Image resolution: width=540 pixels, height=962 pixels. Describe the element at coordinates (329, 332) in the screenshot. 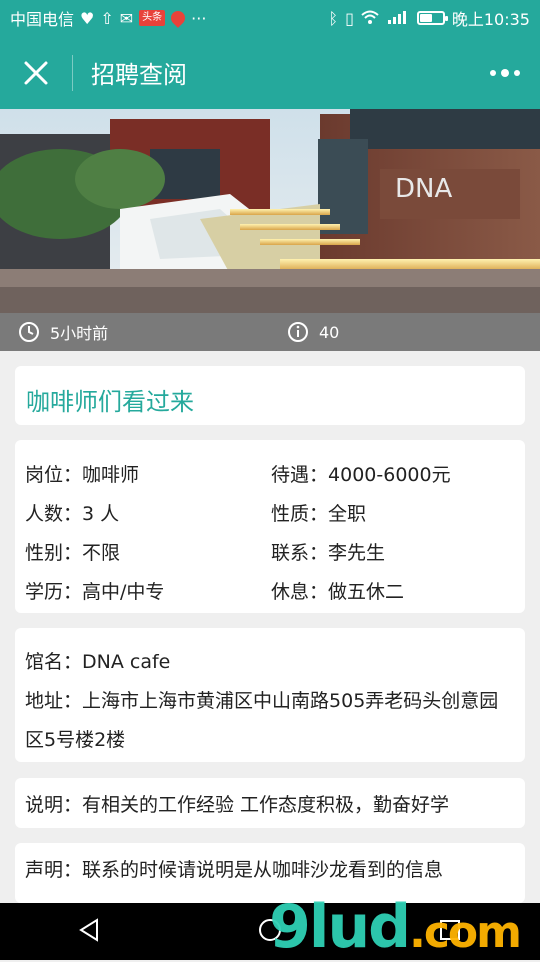

I see `view-count-label: 40` at that location.